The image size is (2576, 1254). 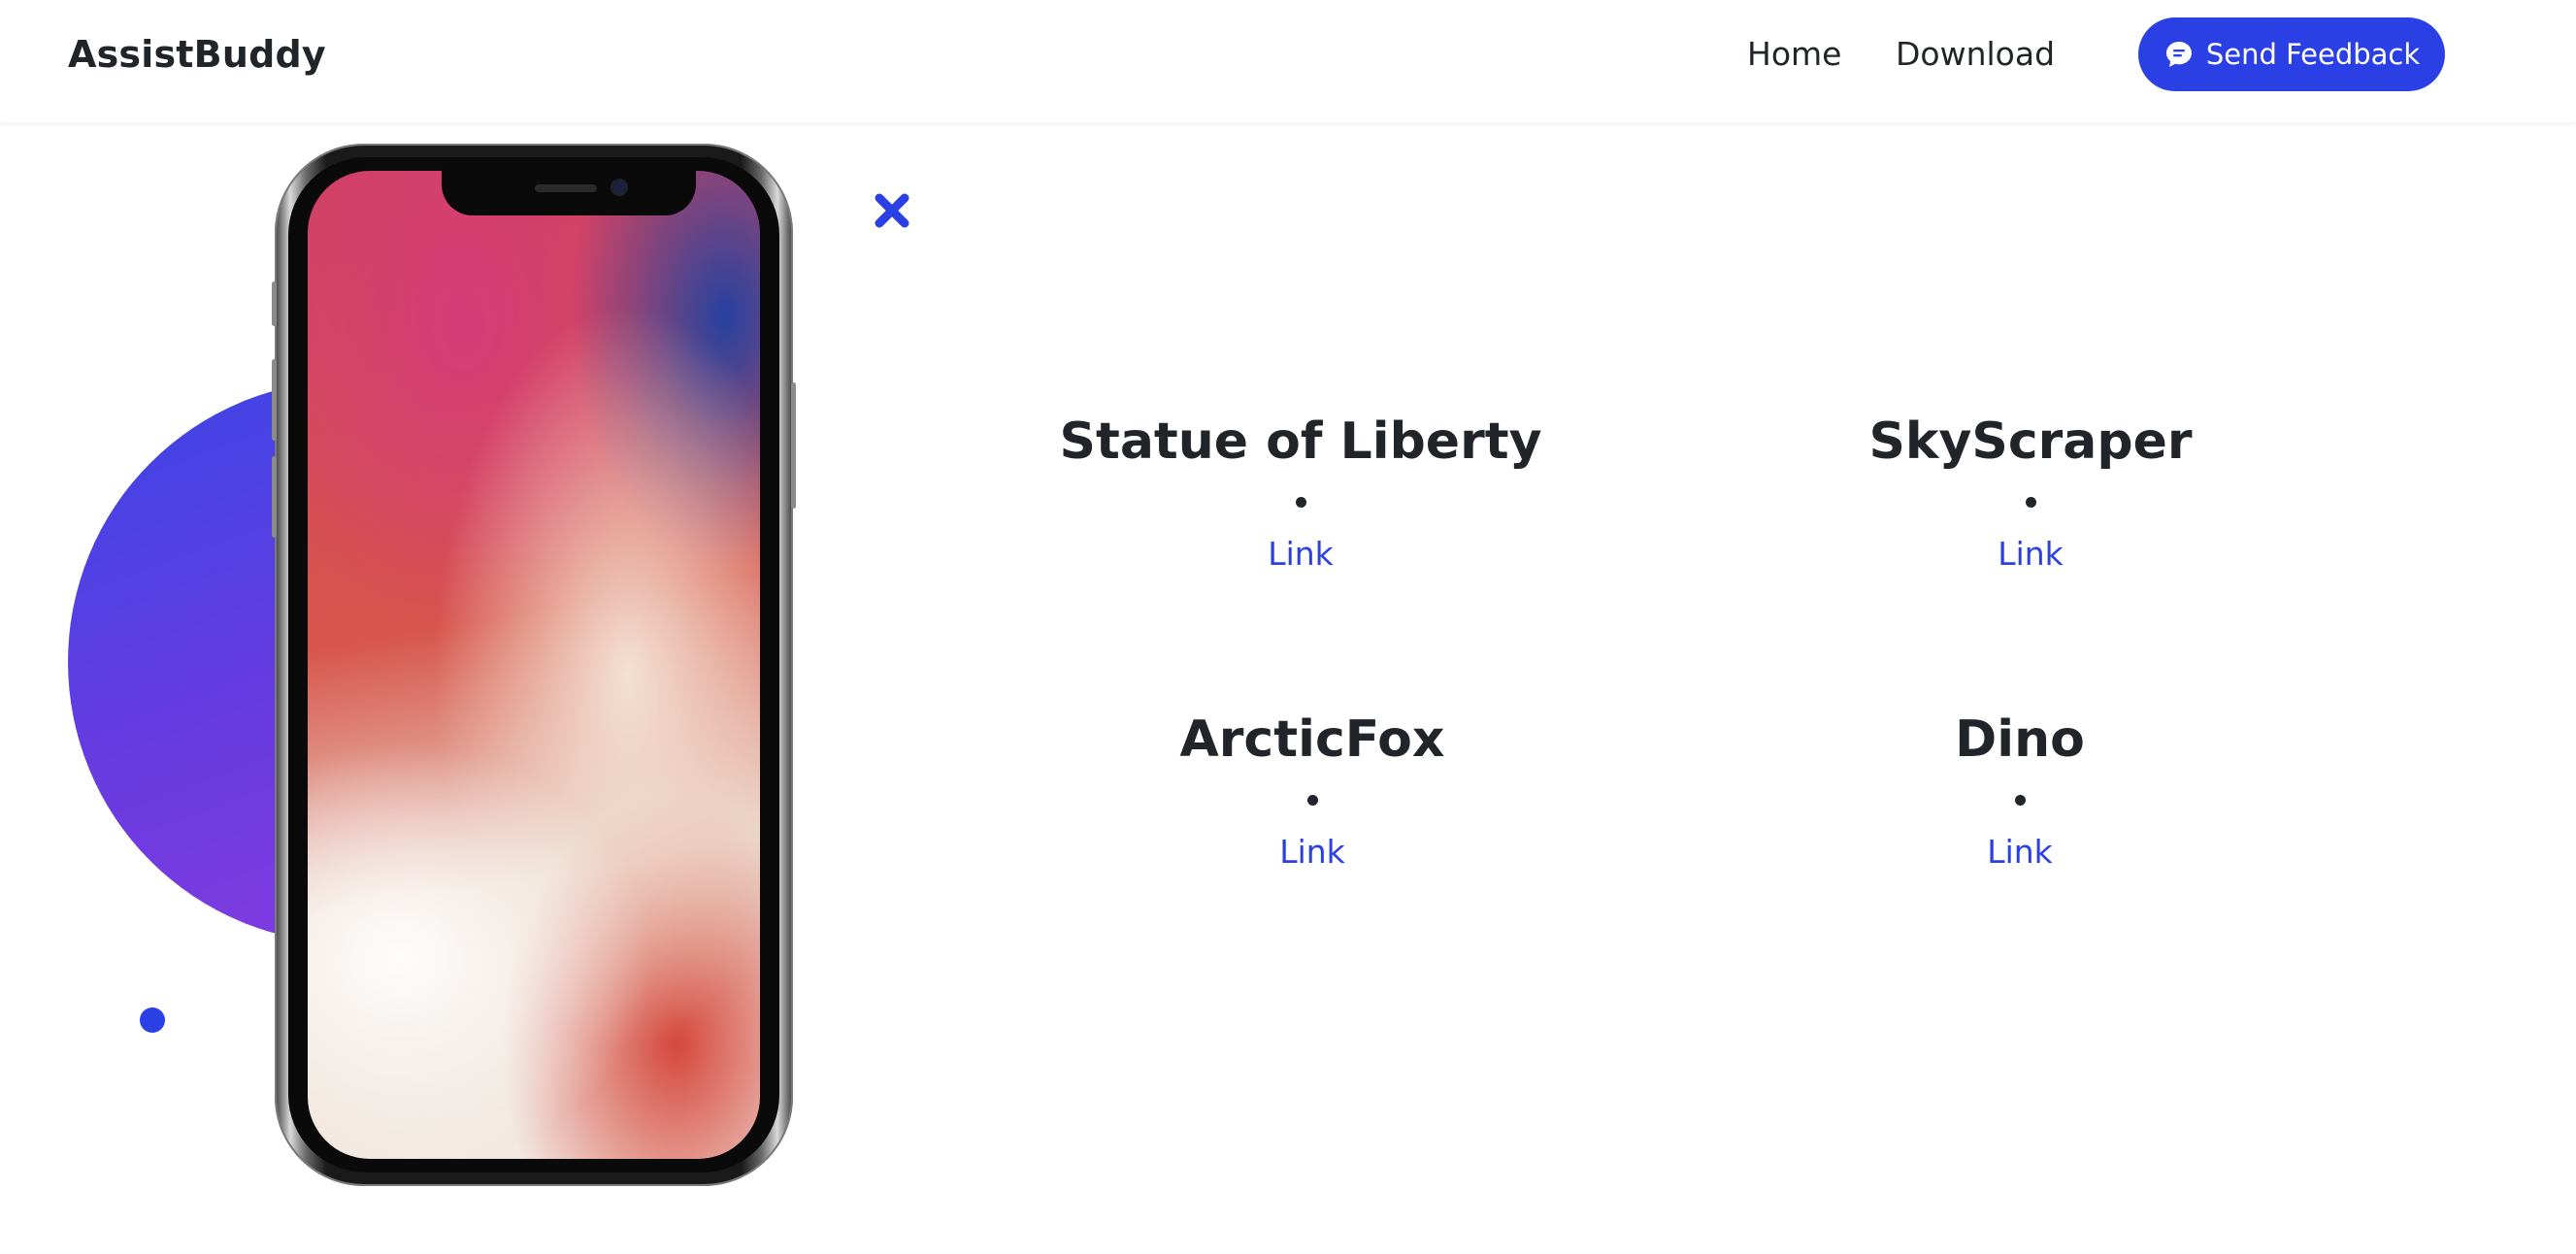 What do you see at coordinates (793, 445) in the screenshot?
I see `phone-power-button` at bounding box center [793, 445].